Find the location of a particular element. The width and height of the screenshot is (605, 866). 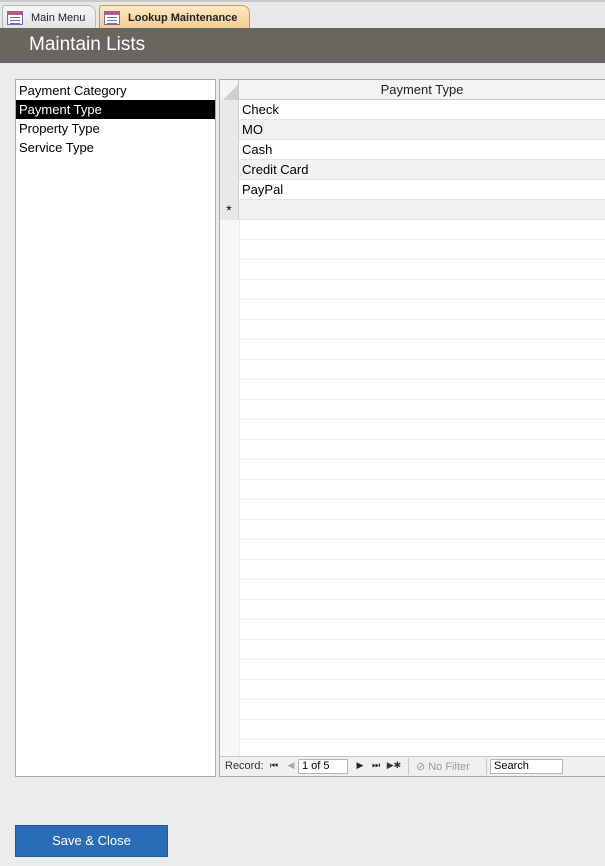

list-item-service-type: Service Type is located at coordinates (115, 147).